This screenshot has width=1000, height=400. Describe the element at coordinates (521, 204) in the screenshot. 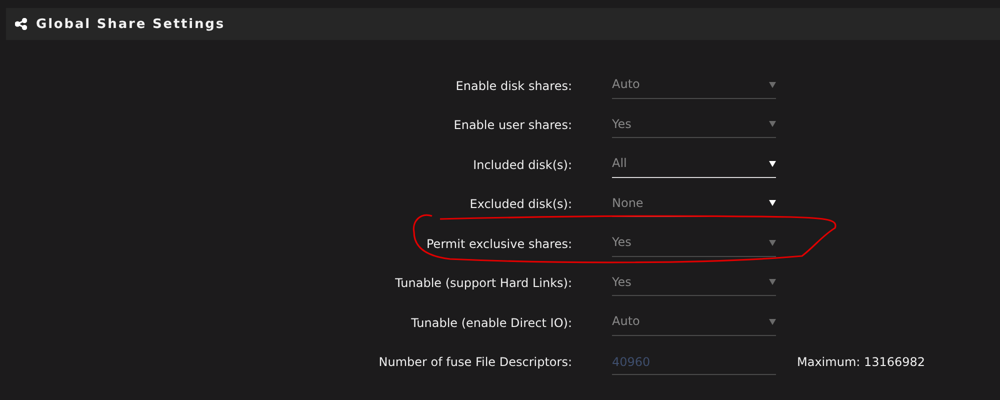

I see `setting-label: Excluded disk(s):` at that location.